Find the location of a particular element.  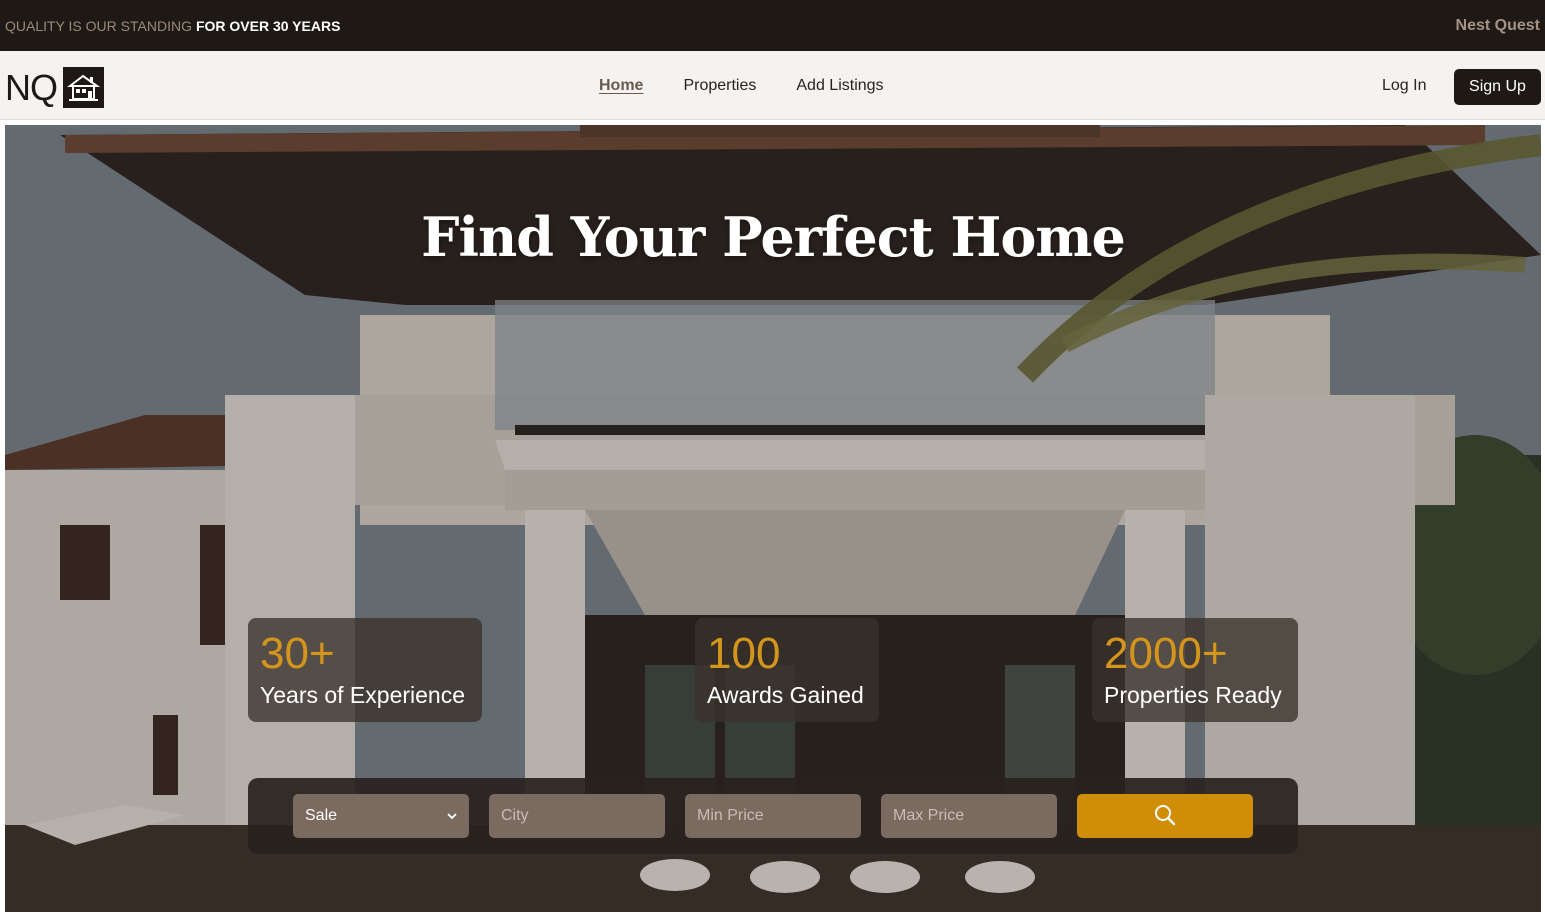

logo-text: NQ is located at coordinates (31, 87).